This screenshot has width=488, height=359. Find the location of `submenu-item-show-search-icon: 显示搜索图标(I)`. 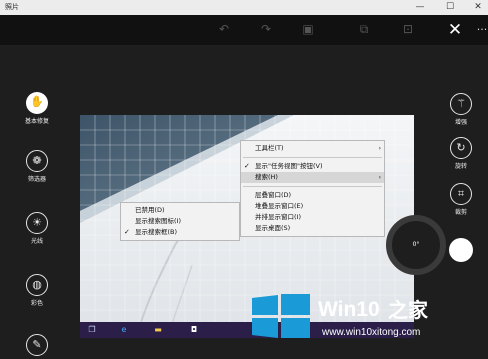

submenu-item-show-search-icon: 显示搜索图标(I) is located at coordinates (180, 221).